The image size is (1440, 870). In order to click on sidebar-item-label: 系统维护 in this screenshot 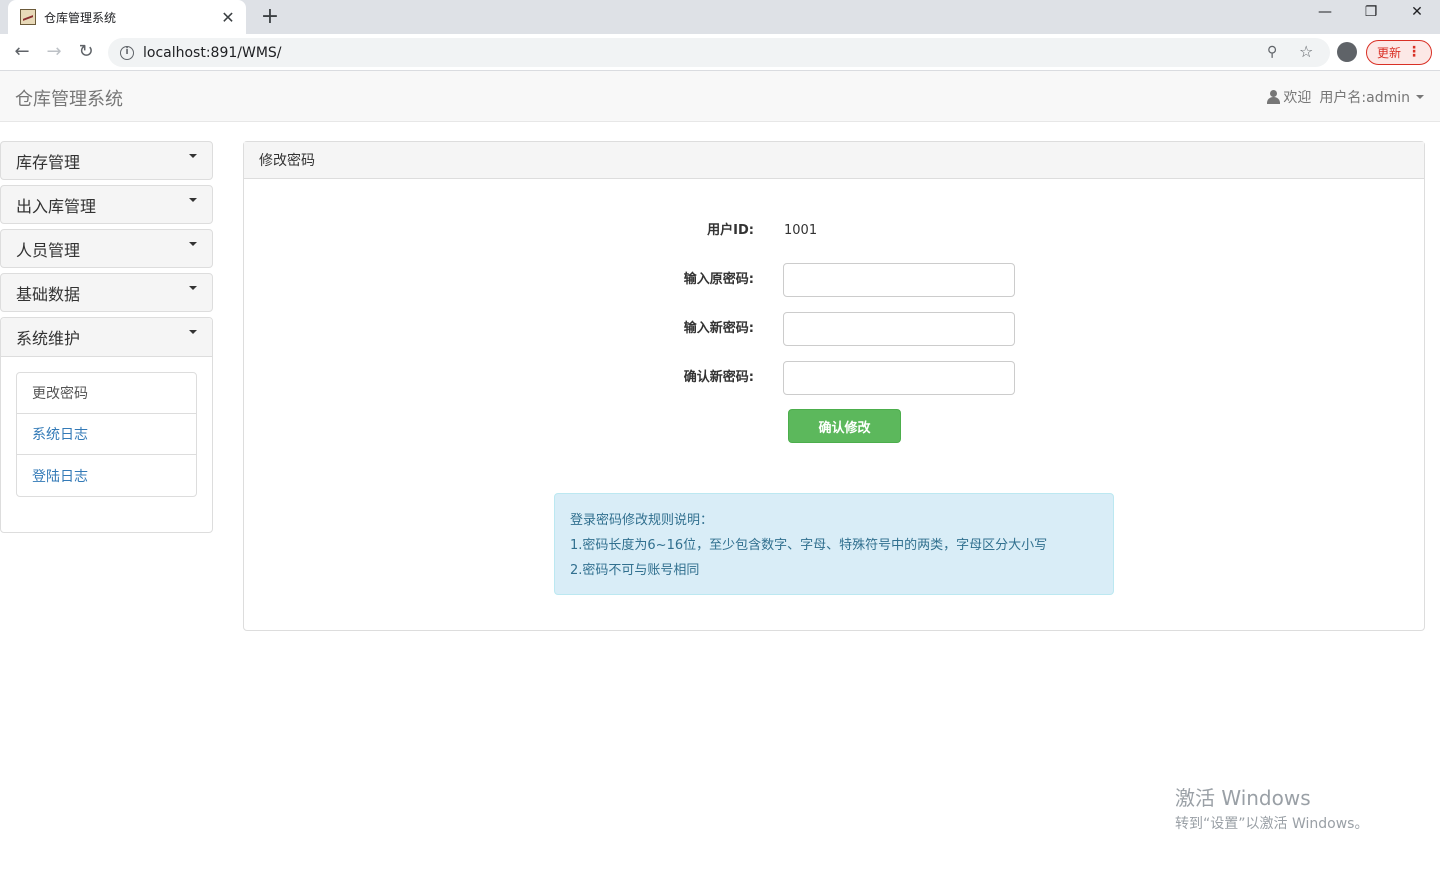, I will do `click(48, 338)`.